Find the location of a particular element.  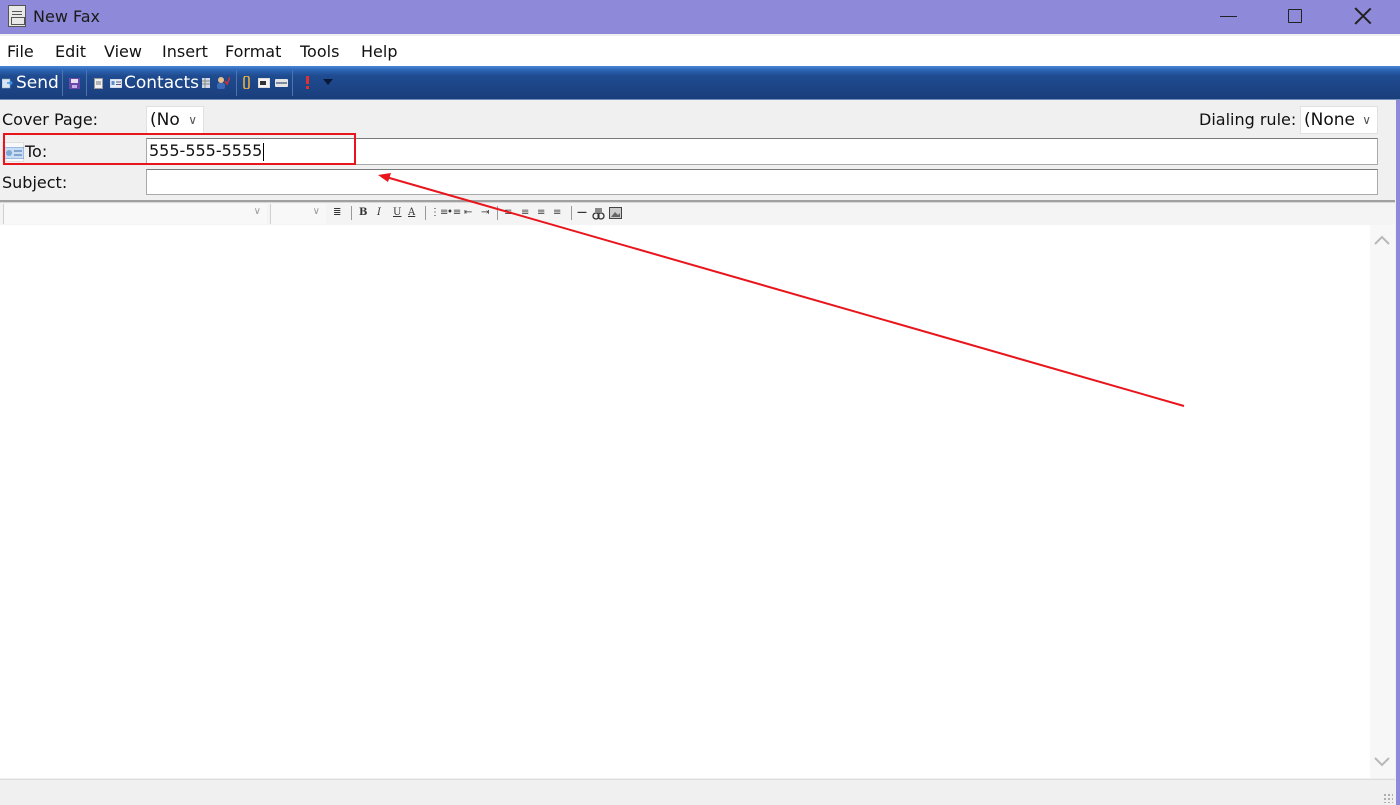

close-icon is located at coordinates (1363, 16).